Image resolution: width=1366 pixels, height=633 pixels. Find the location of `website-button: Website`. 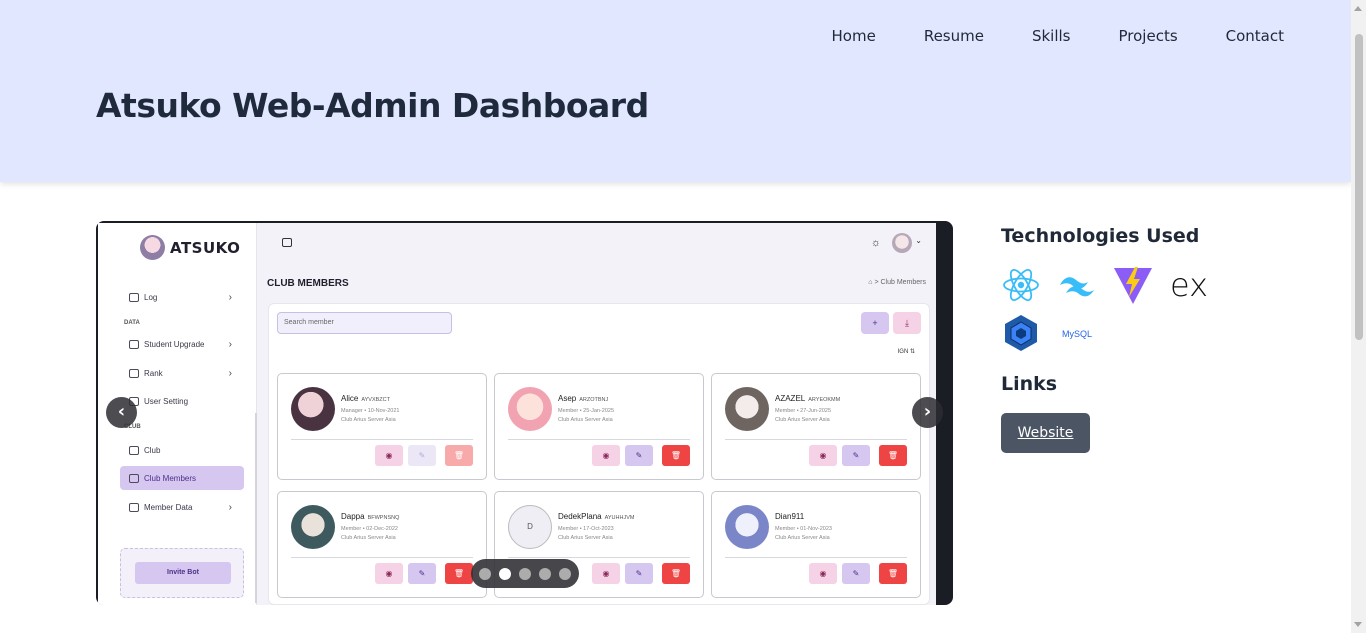

website-button: Website is located at coordinates (1045, 433).